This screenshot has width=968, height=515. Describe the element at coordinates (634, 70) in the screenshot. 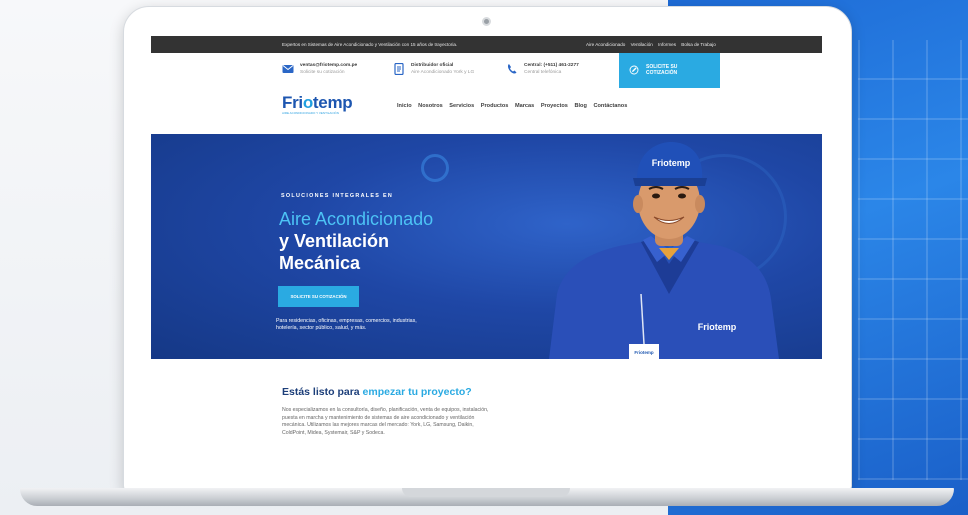

I see `edit-icon` at that location.